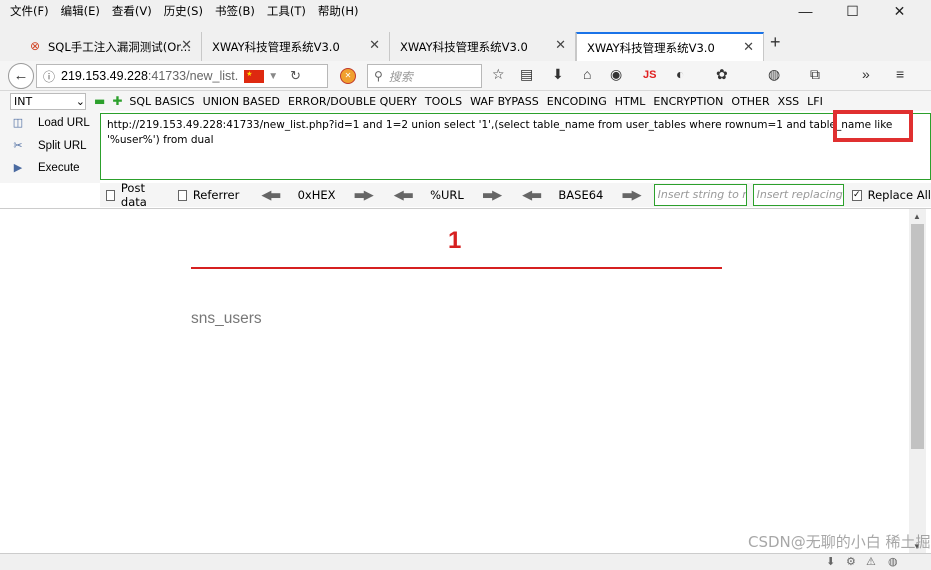 The height and width of the screenshot is (570, 931). Describe the element at coordinates (23, 101) in the screenshot. I see `type-select-value: INT` at that location.